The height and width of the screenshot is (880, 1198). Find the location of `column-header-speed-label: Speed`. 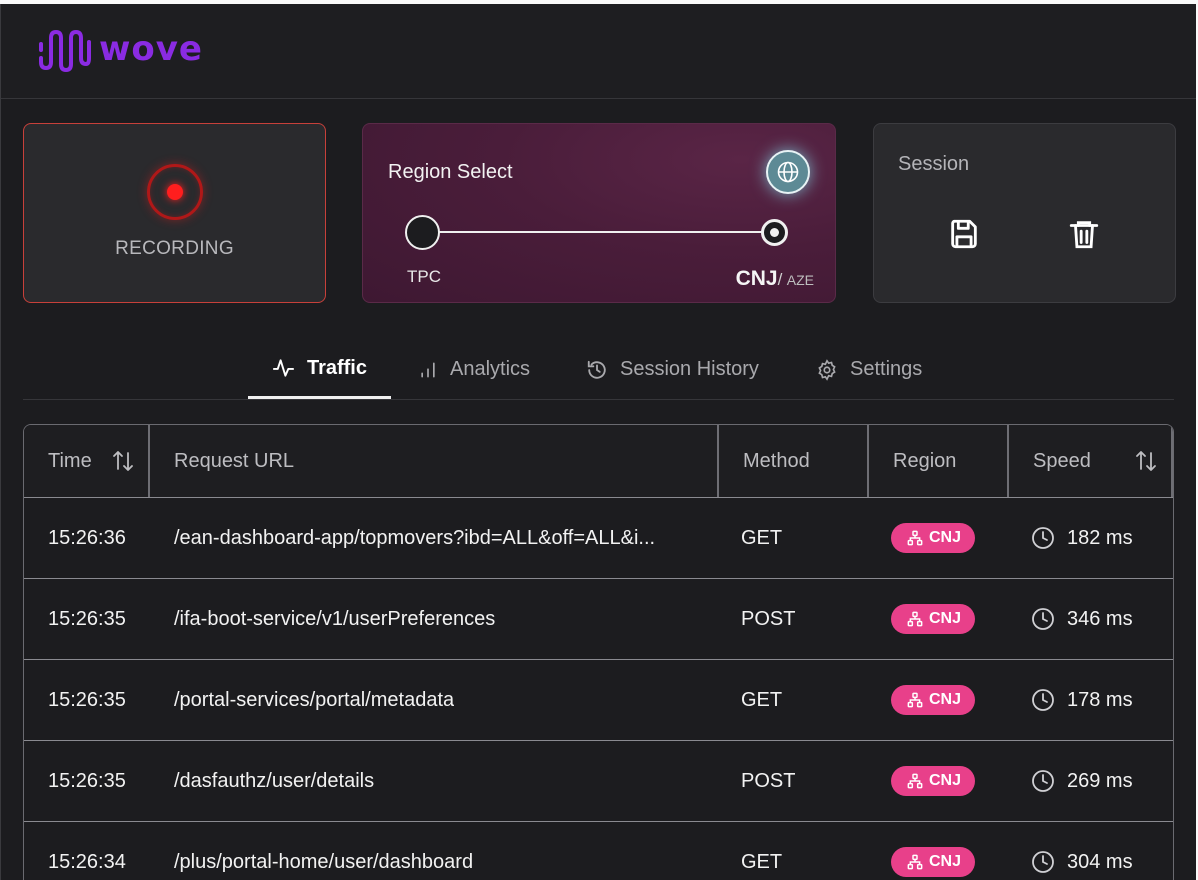

column-header-speed-label: Speed is located at coordinates (1062, 460).